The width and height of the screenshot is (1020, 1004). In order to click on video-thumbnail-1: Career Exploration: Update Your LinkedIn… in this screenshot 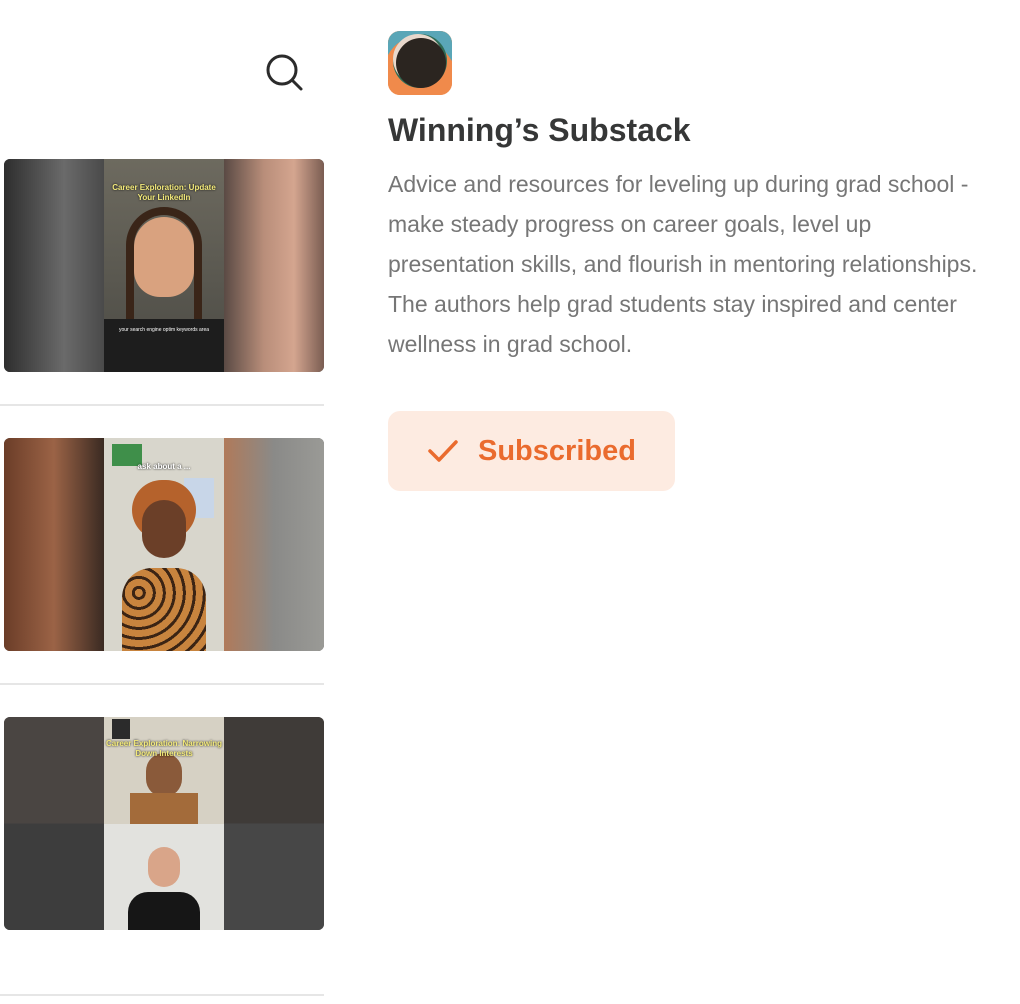, I will do `click(164, 265)`.